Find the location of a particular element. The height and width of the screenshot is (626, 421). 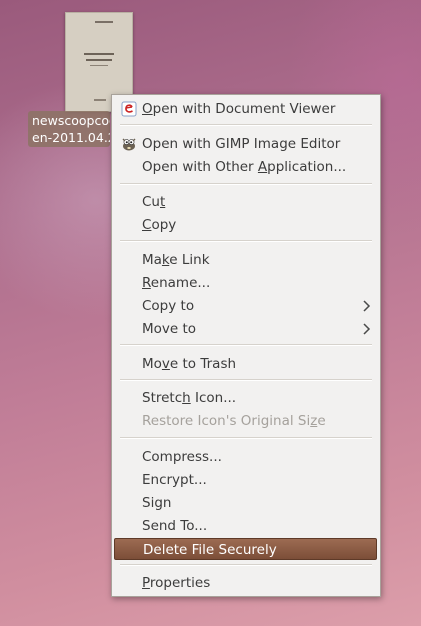

label-pre: Open with Other is located at coordinates (200, 167).